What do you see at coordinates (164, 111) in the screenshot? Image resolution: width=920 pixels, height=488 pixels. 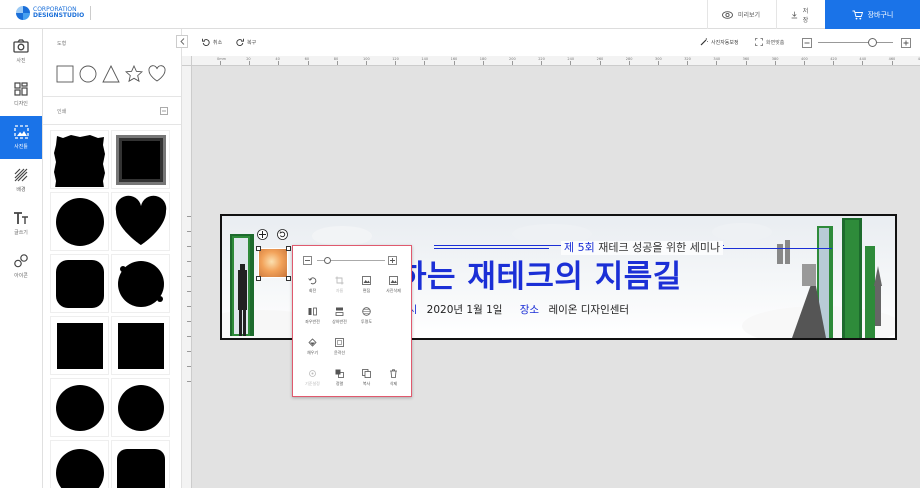 I see `frames-collapse-icon` at bounding box center [164, 111].